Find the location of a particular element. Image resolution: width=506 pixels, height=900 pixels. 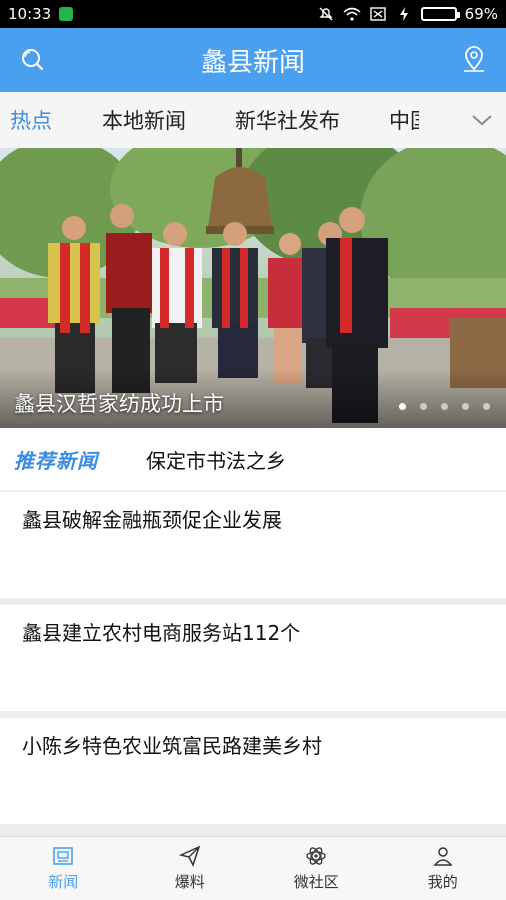

tab-local-news: 本地新闻 is located at coordinates (144, 120).